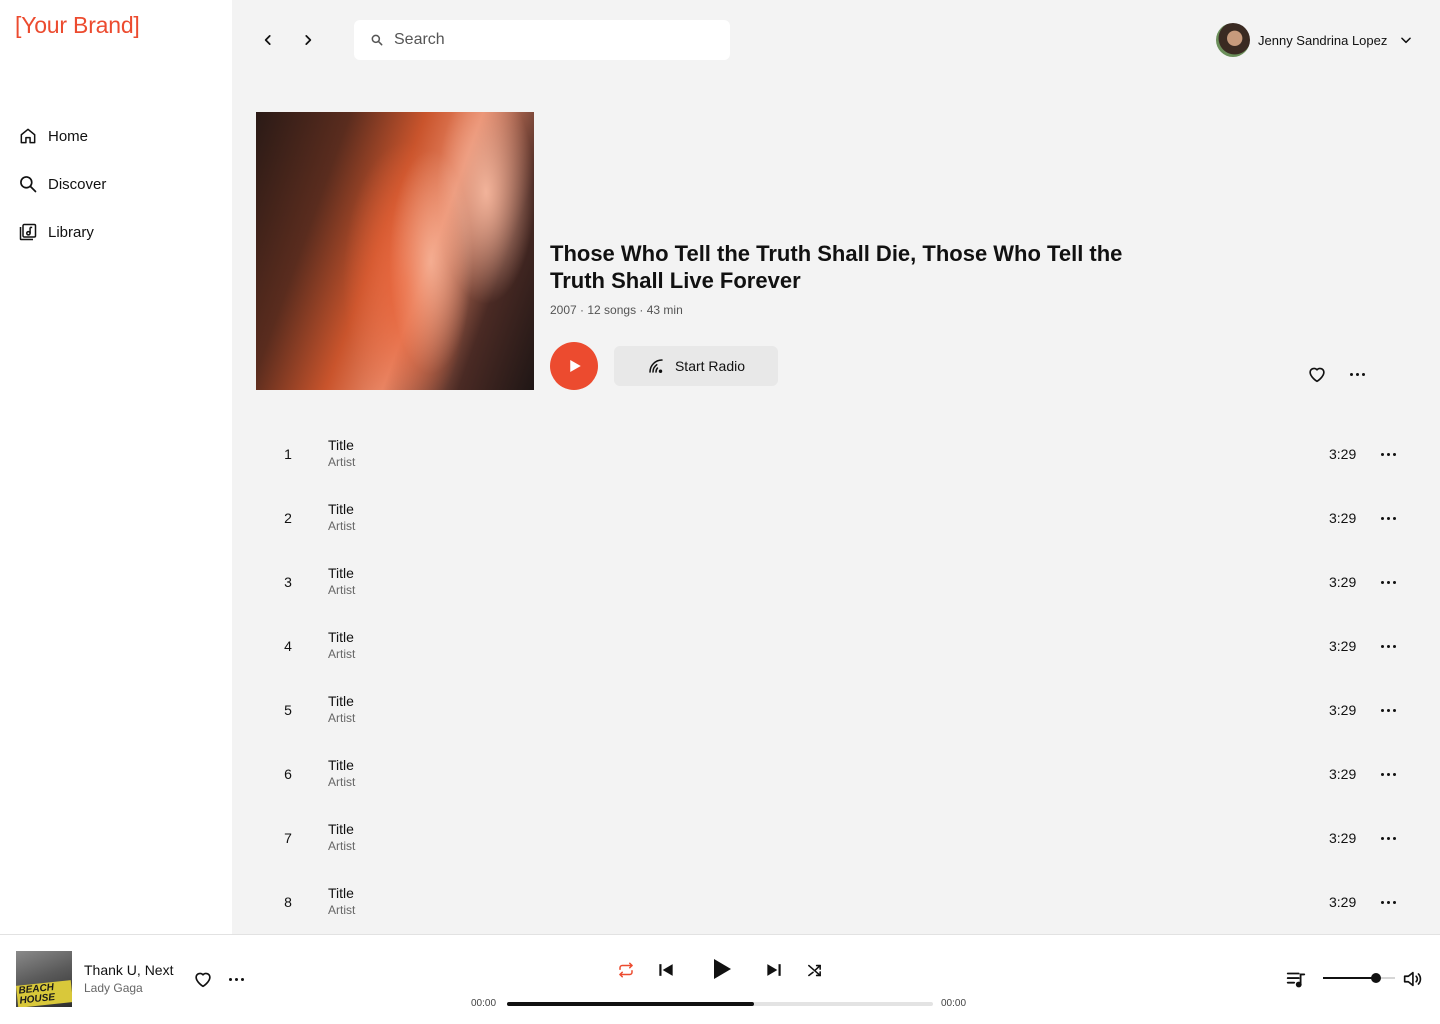 This screenshot has height=1024, width=1440. Describe the element at coordinates (268, 40) in the screenshot. I see `back-button` at that location.